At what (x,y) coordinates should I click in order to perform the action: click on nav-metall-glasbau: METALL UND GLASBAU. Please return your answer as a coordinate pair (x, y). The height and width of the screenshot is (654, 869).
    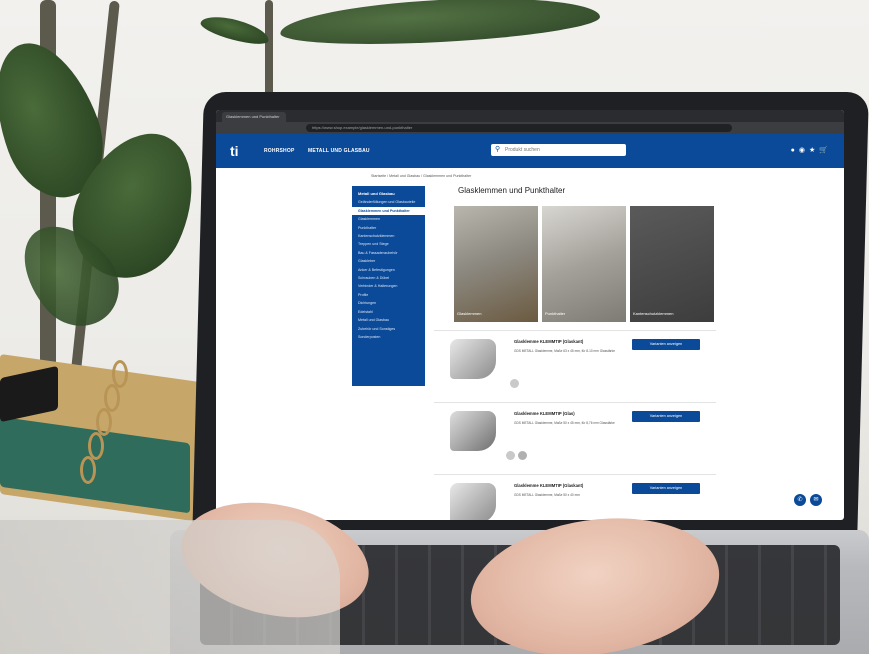
    Looking at the image, I should click on (339, 151).